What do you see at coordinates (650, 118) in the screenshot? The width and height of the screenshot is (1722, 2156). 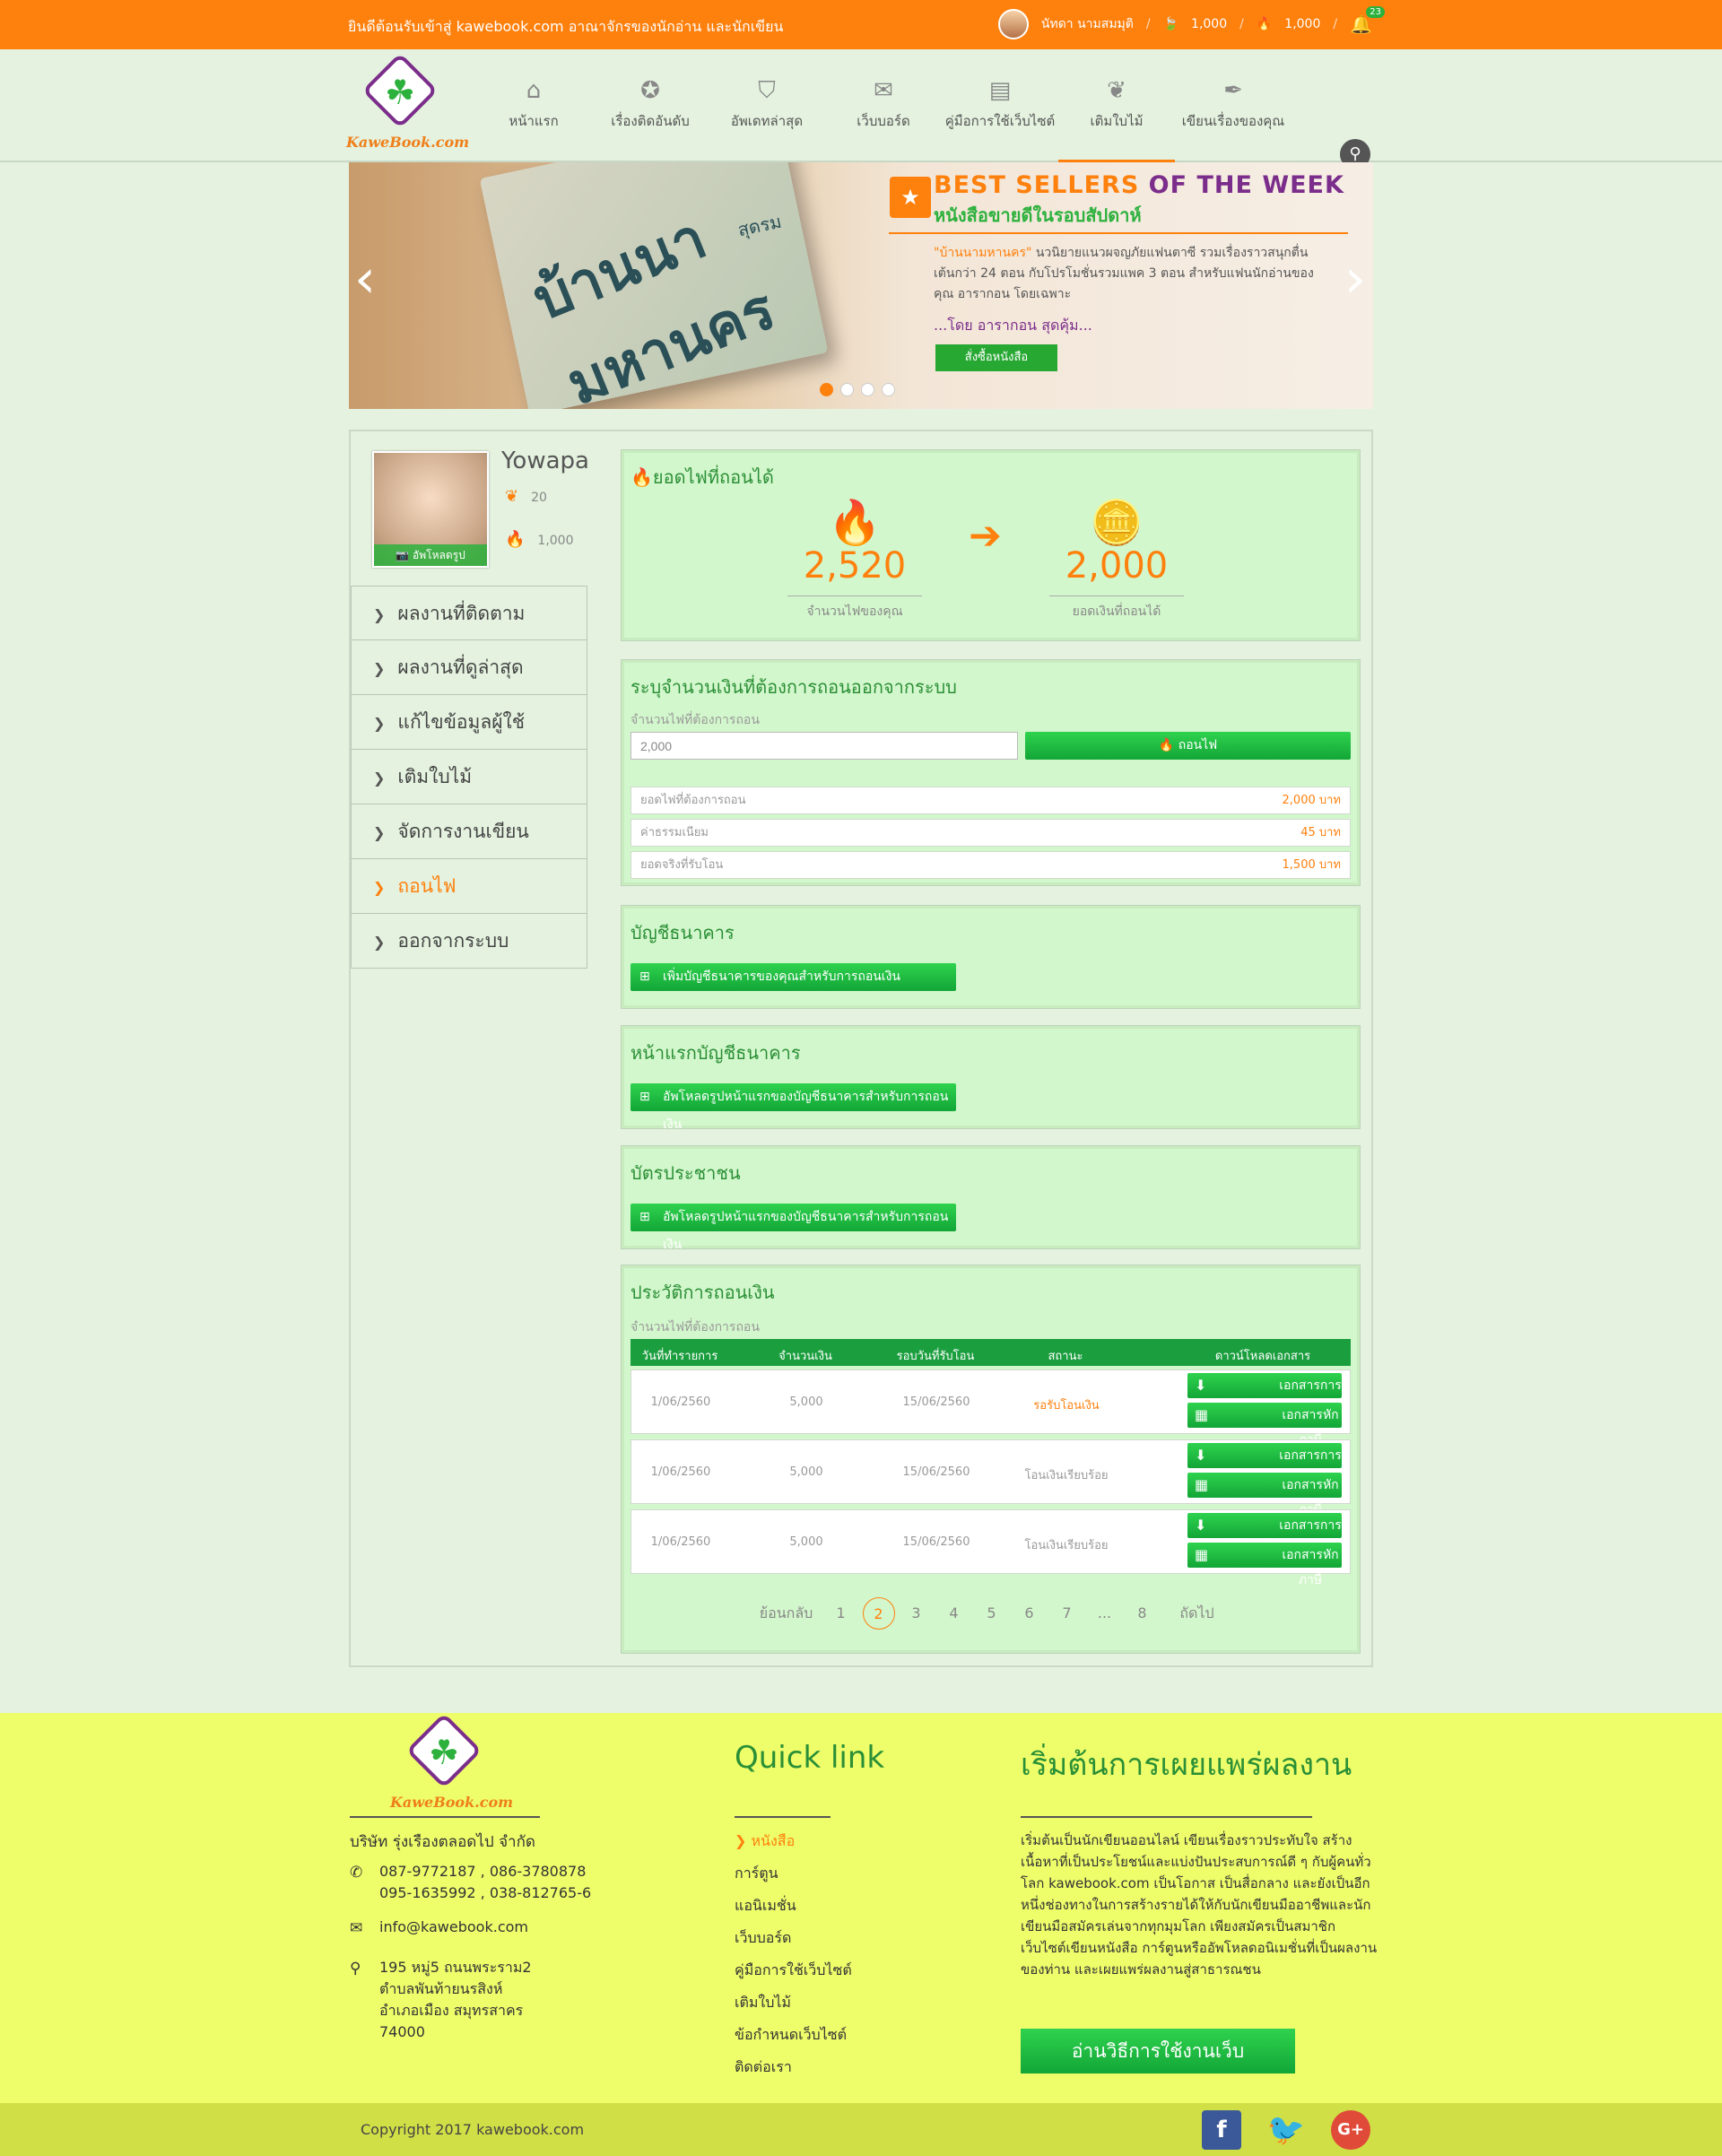 I see `nav-ranking: ✪ เรื่องติดอันดับ` at bounding box center [650, 118].